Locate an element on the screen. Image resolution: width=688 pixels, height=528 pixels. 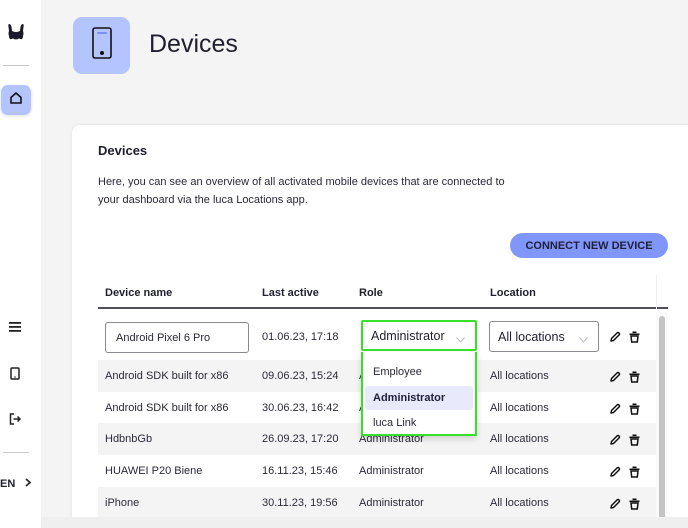
sidebar-item-logout is located at coordinates (15, 421).